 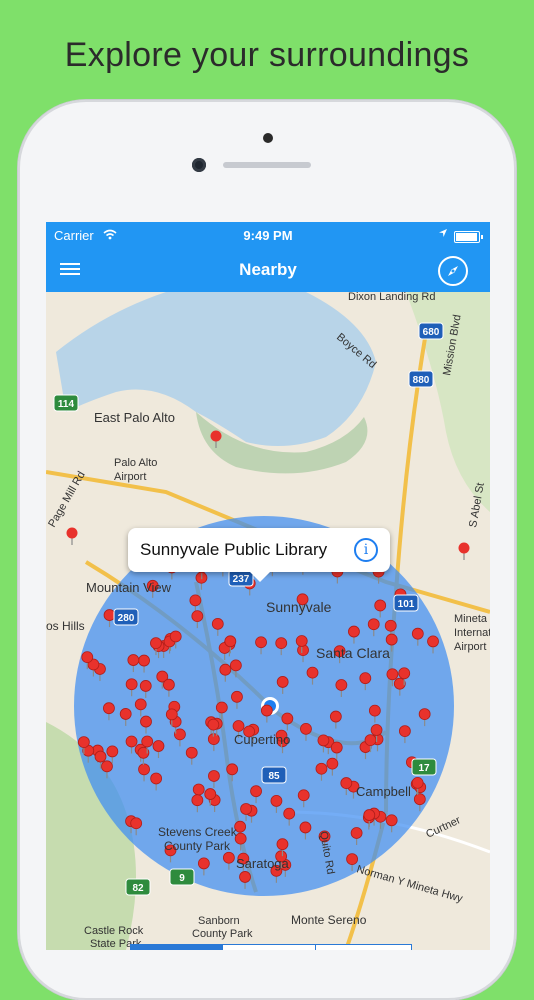 I want to click on highway-shield-label: 680, so click(x=431, y=332).